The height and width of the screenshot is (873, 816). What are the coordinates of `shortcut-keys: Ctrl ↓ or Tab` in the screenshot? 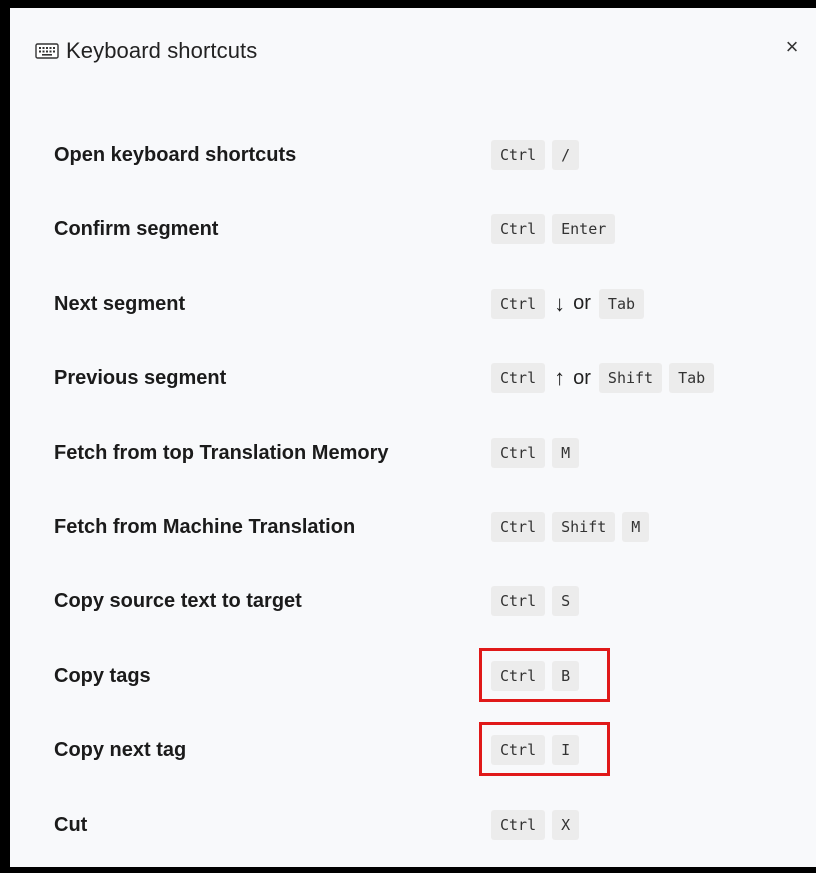 It's located at (571, 303).